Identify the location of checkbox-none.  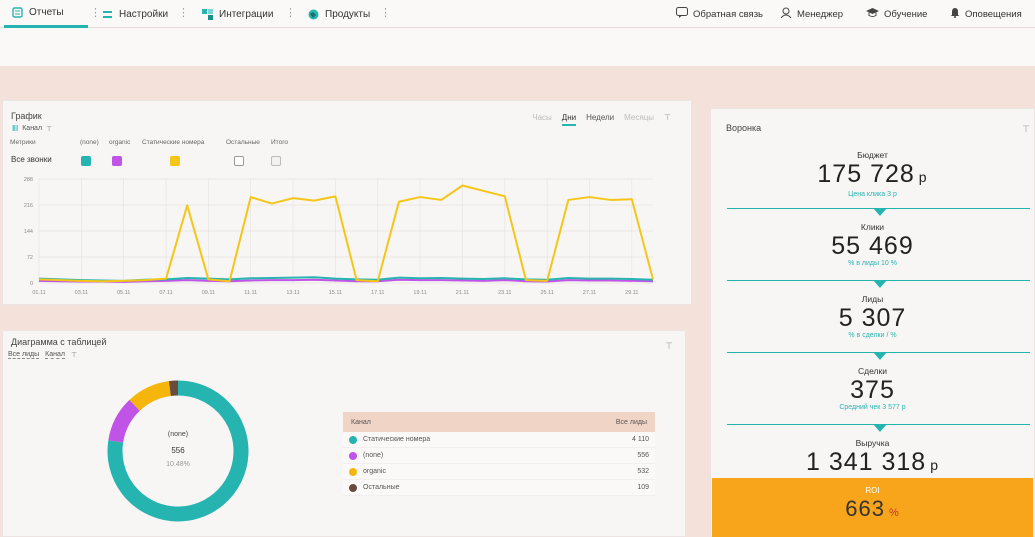
(86, 161).